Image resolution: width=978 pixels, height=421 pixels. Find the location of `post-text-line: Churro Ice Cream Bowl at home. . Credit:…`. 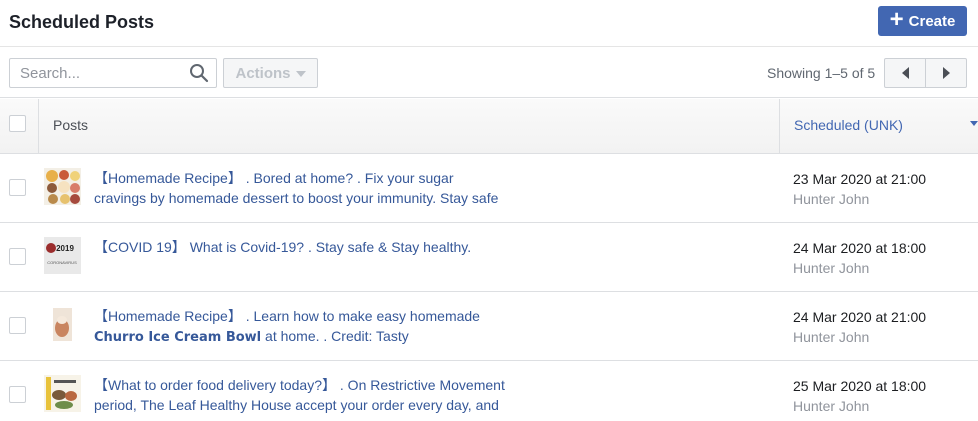

post-text-line: Churro Ice Cream Bowl at home. . Credit:… is located at coordinates (251, 336).